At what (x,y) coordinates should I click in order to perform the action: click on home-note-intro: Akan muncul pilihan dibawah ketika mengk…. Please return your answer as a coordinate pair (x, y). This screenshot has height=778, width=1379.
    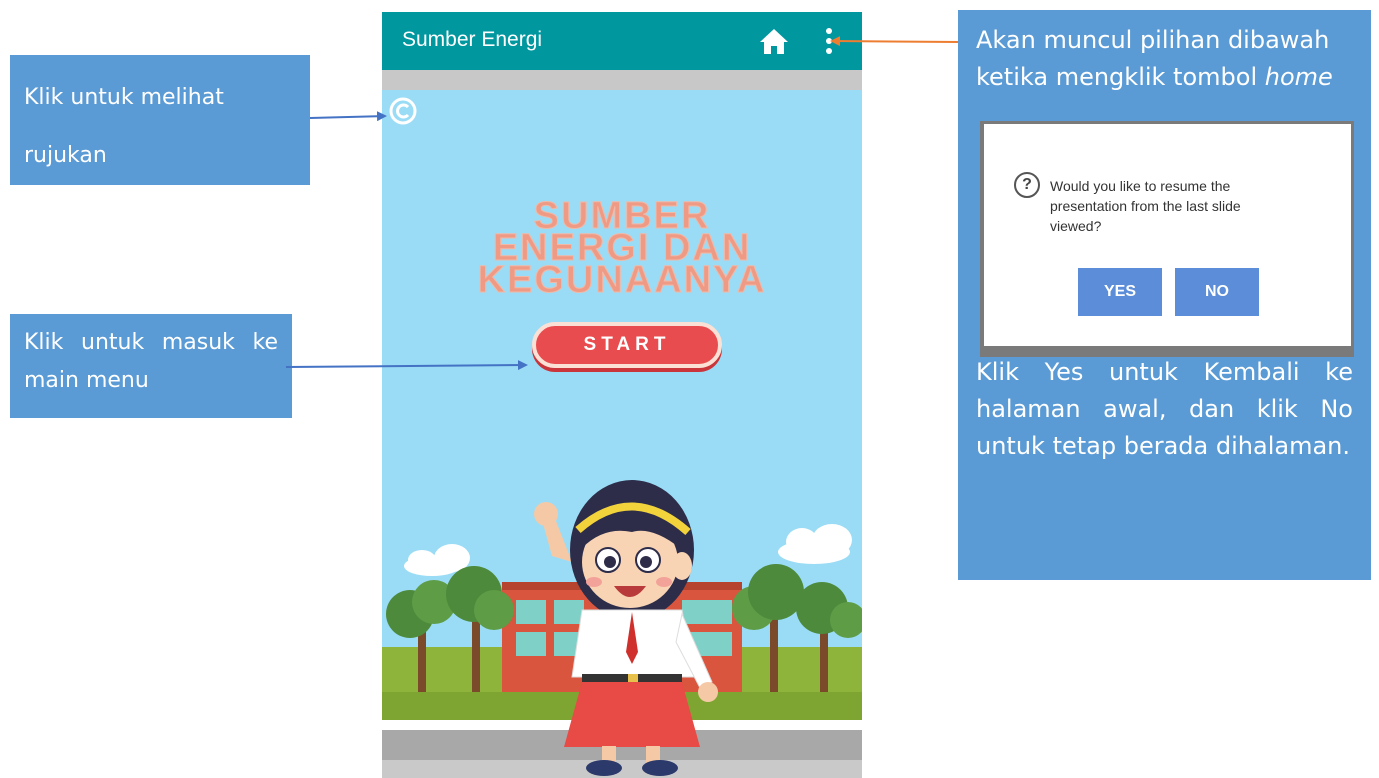
    Looking at the image, I should click on (1164, 59).